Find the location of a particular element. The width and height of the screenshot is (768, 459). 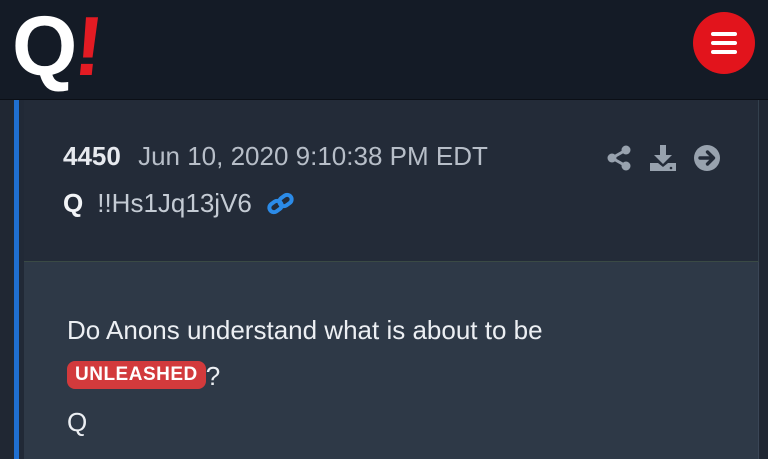

link-icon is located at coordinates (281, 204).